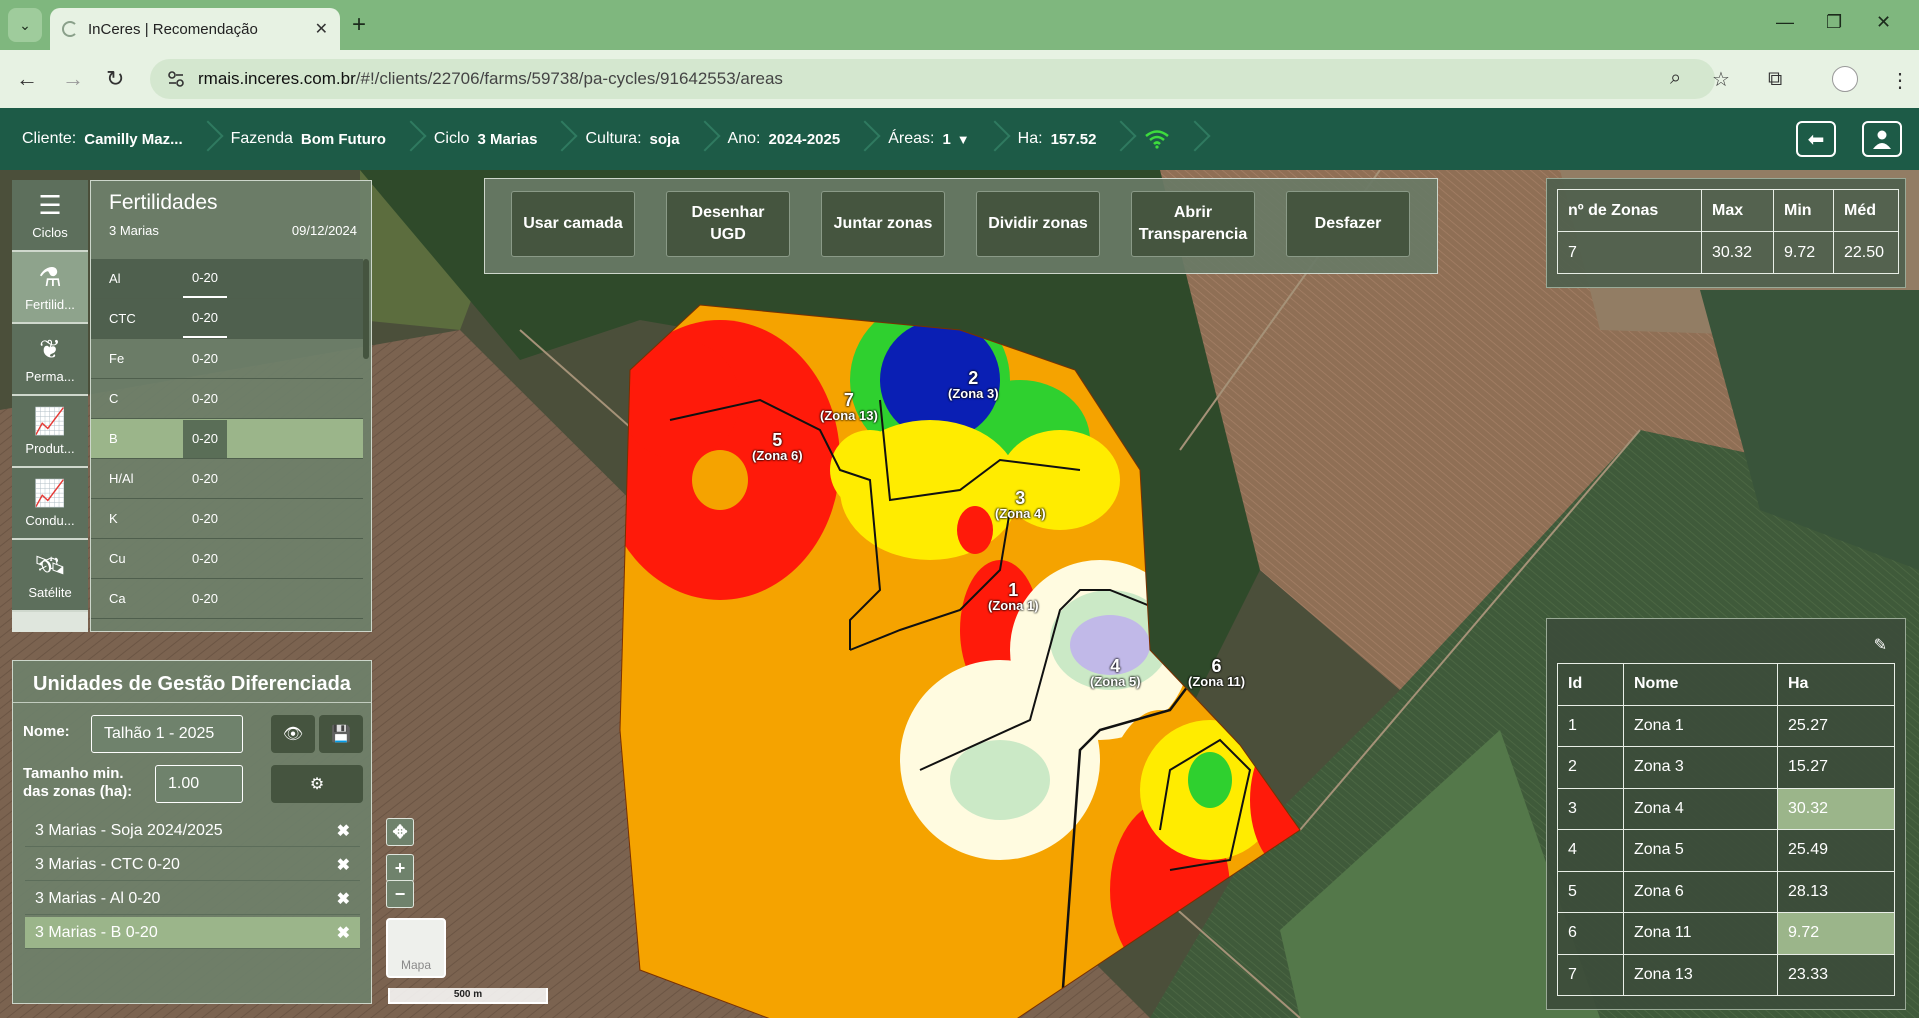  Describe the element at coordinates (167, 734) in the screenshot. I see `nome-input: Talhão 1 - 2025` at that location.